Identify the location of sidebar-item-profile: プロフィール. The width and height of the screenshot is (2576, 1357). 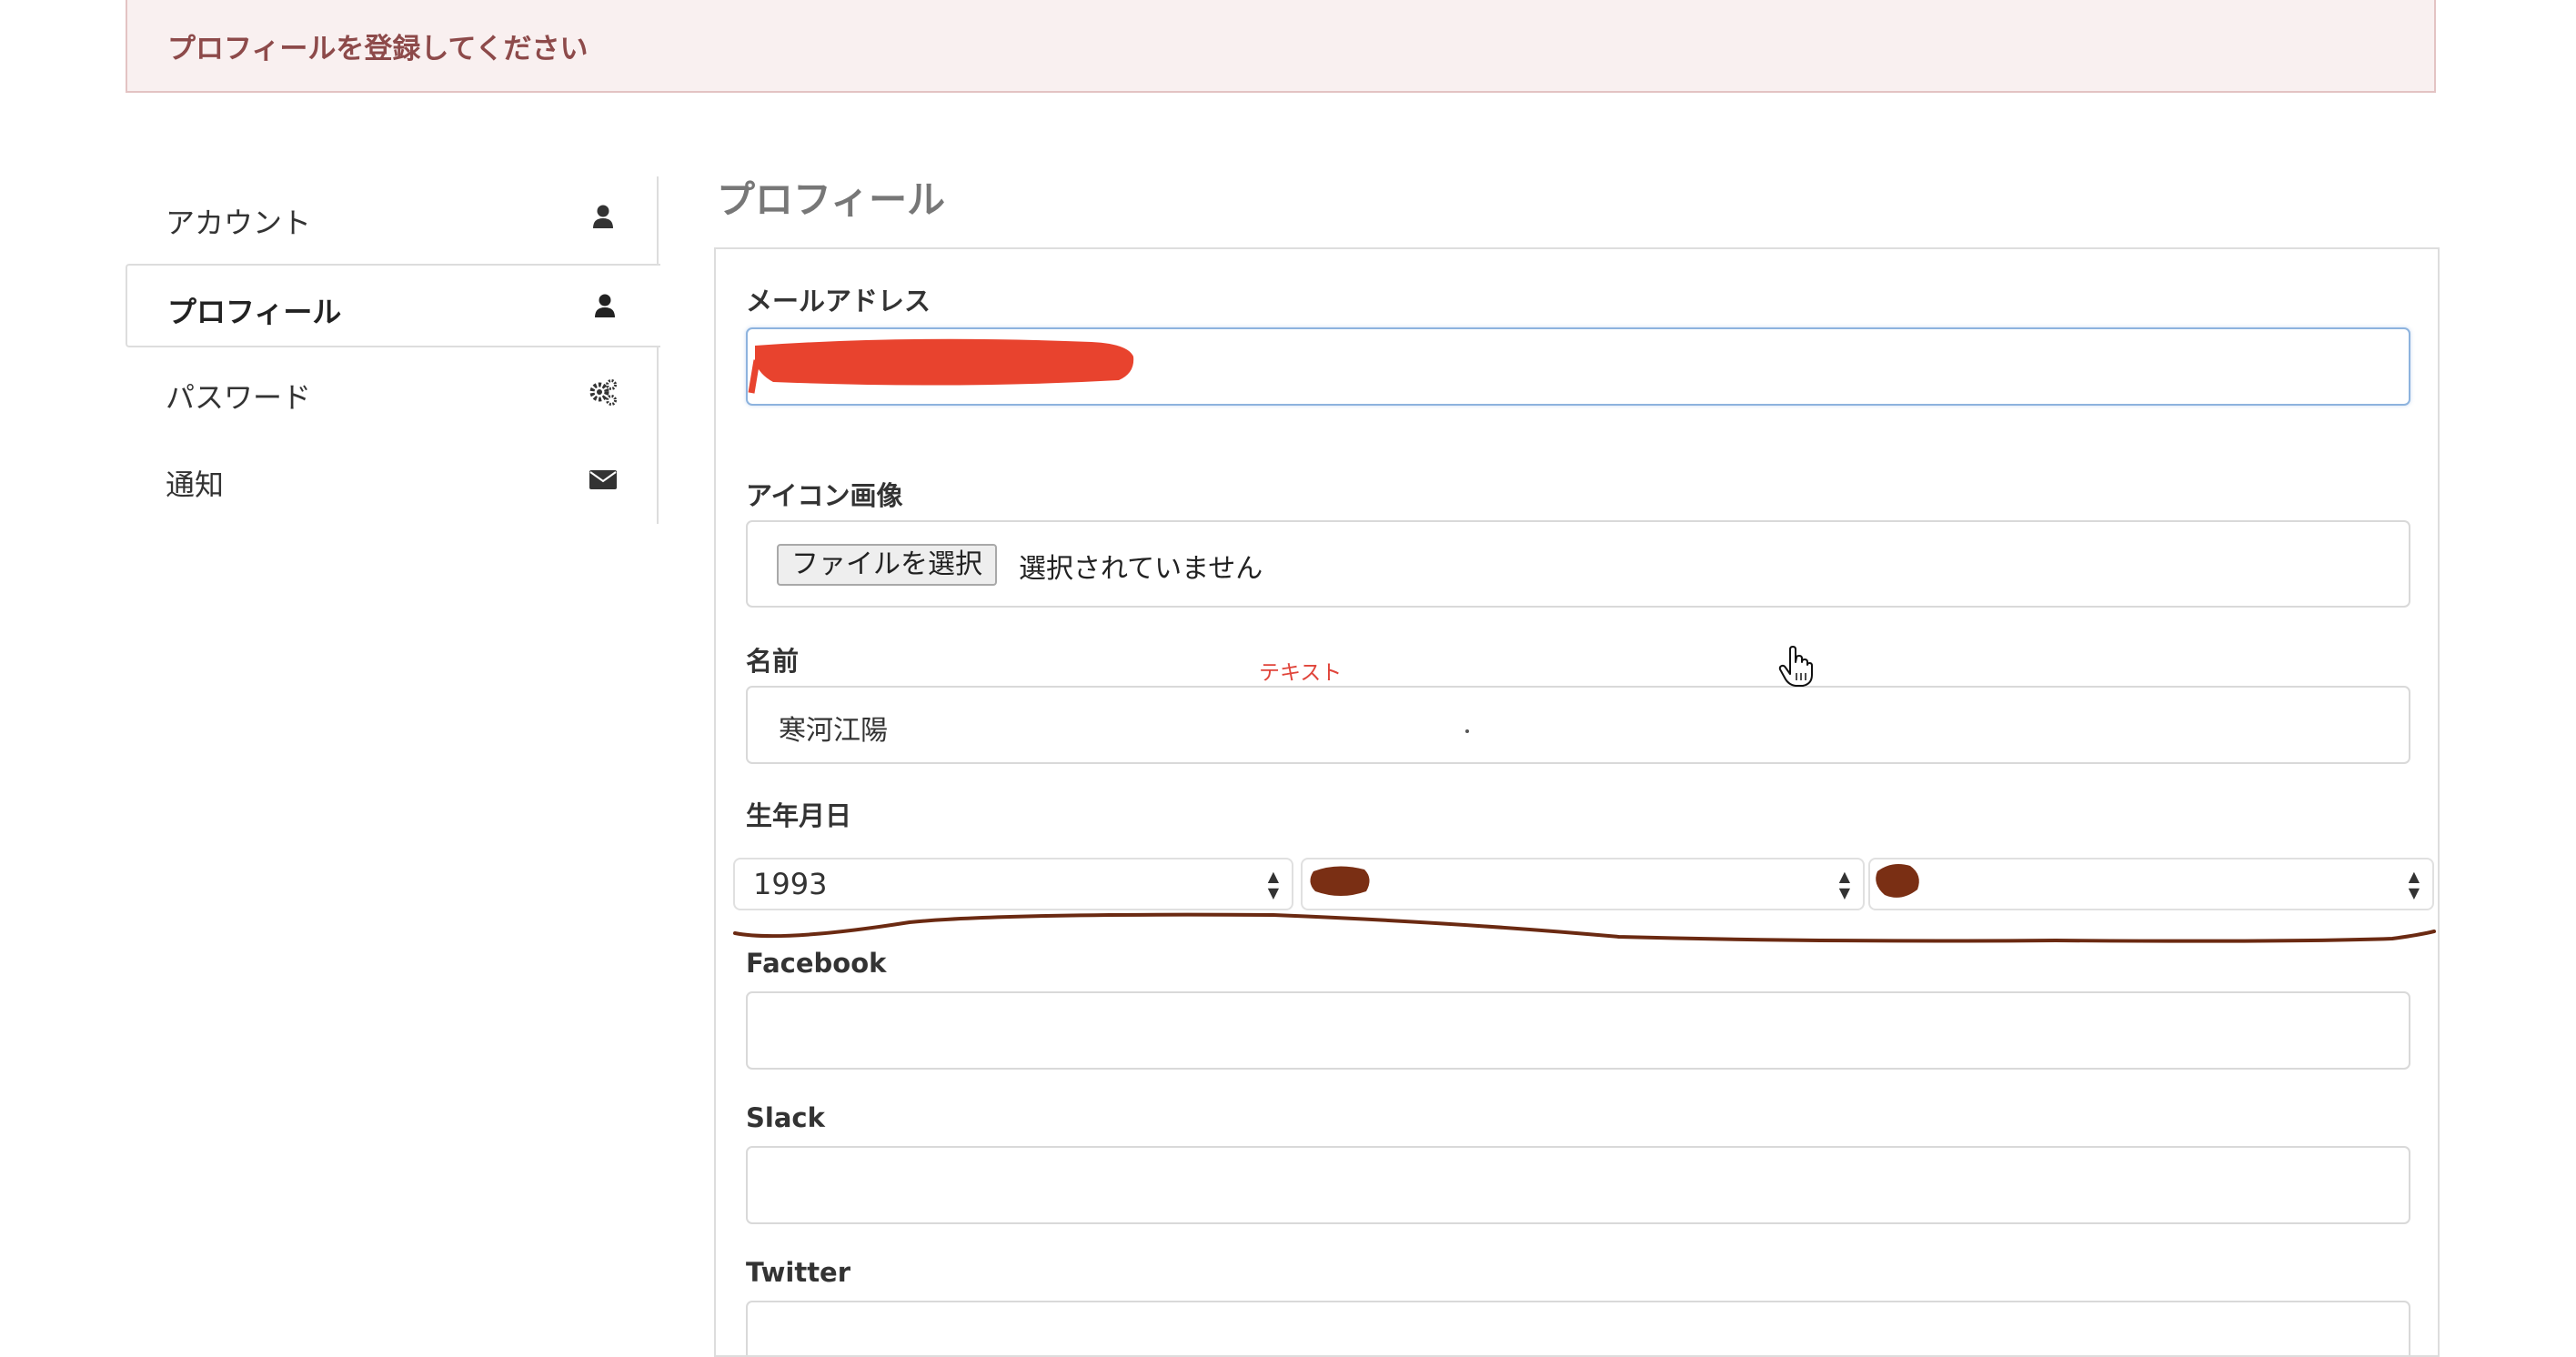
(393, 305).